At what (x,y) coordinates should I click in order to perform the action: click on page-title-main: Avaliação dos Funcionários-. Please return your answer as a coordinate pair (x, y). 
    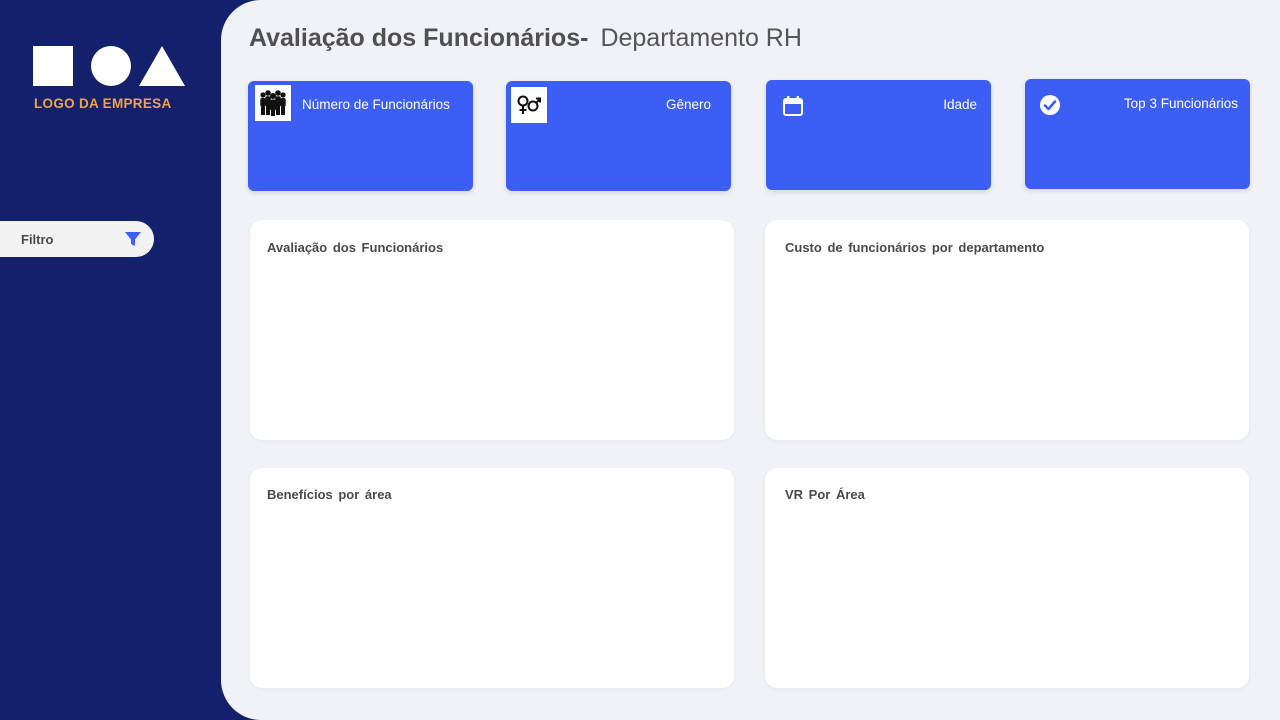
    Looking at the image, I should click on (419, 38).